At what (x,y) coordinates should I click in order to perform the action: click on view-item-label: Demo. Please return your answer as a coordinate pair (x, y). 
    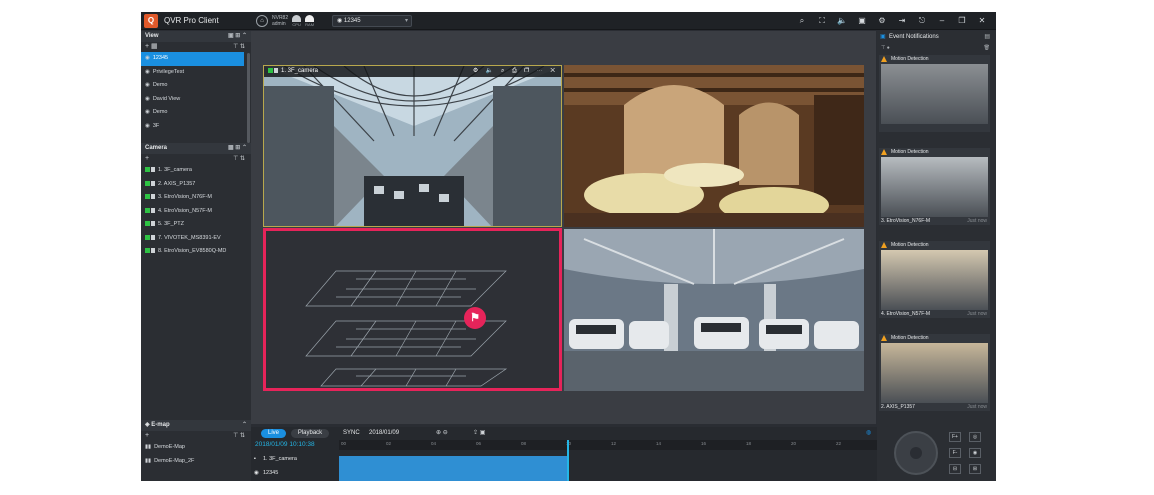
    Looking at the image, I should click on (160, 112).